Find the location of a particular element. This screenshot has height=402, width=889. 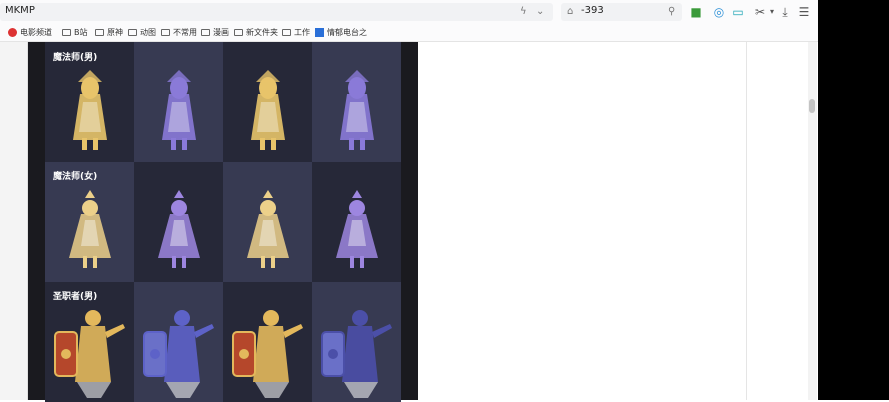

search-text: -393 is located at coordinates (592, 10).